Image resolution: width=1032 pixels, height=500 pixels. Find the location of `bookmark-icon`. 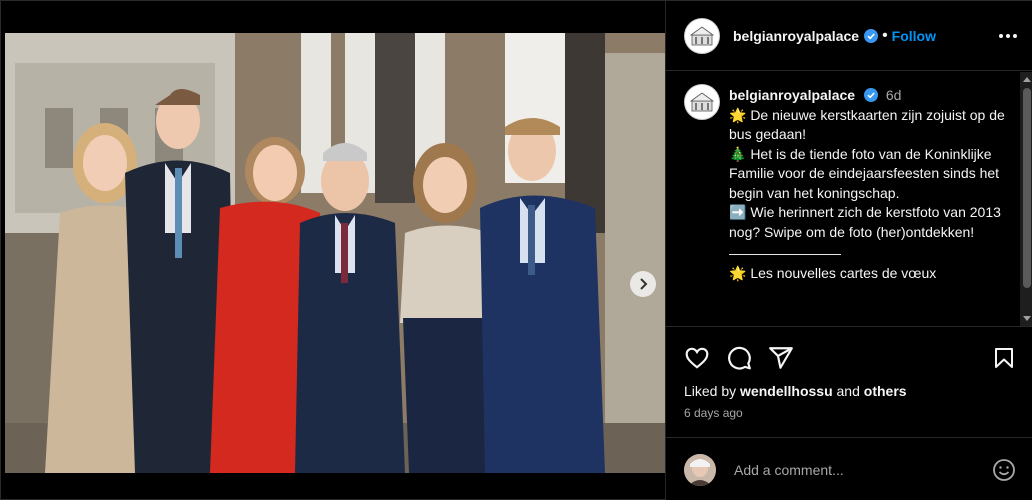

bookmark-icon is located at coordinates (1004, 358).